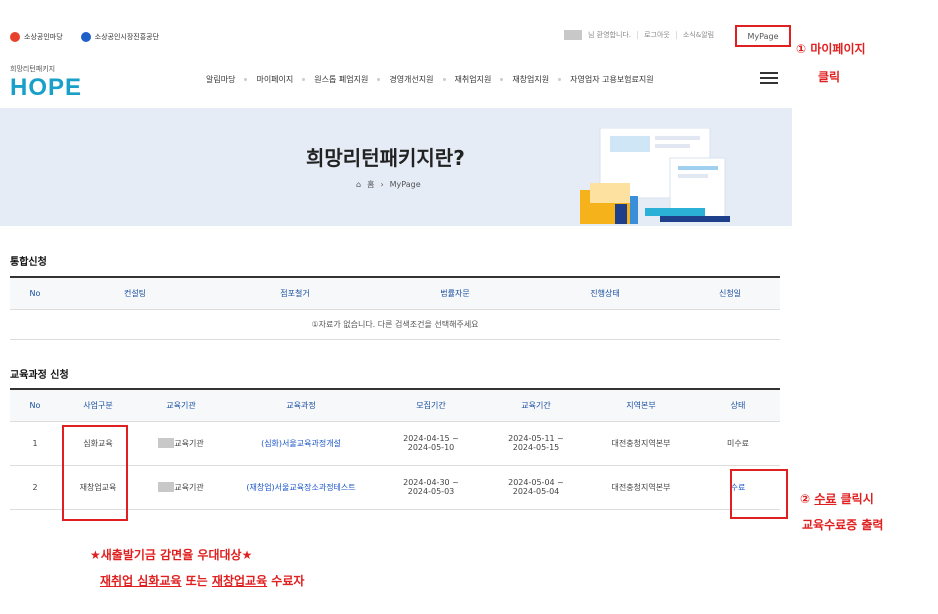 The image size is (938, 614). I want to click on integrated-section-title: 통합신청, so click(28, 262).